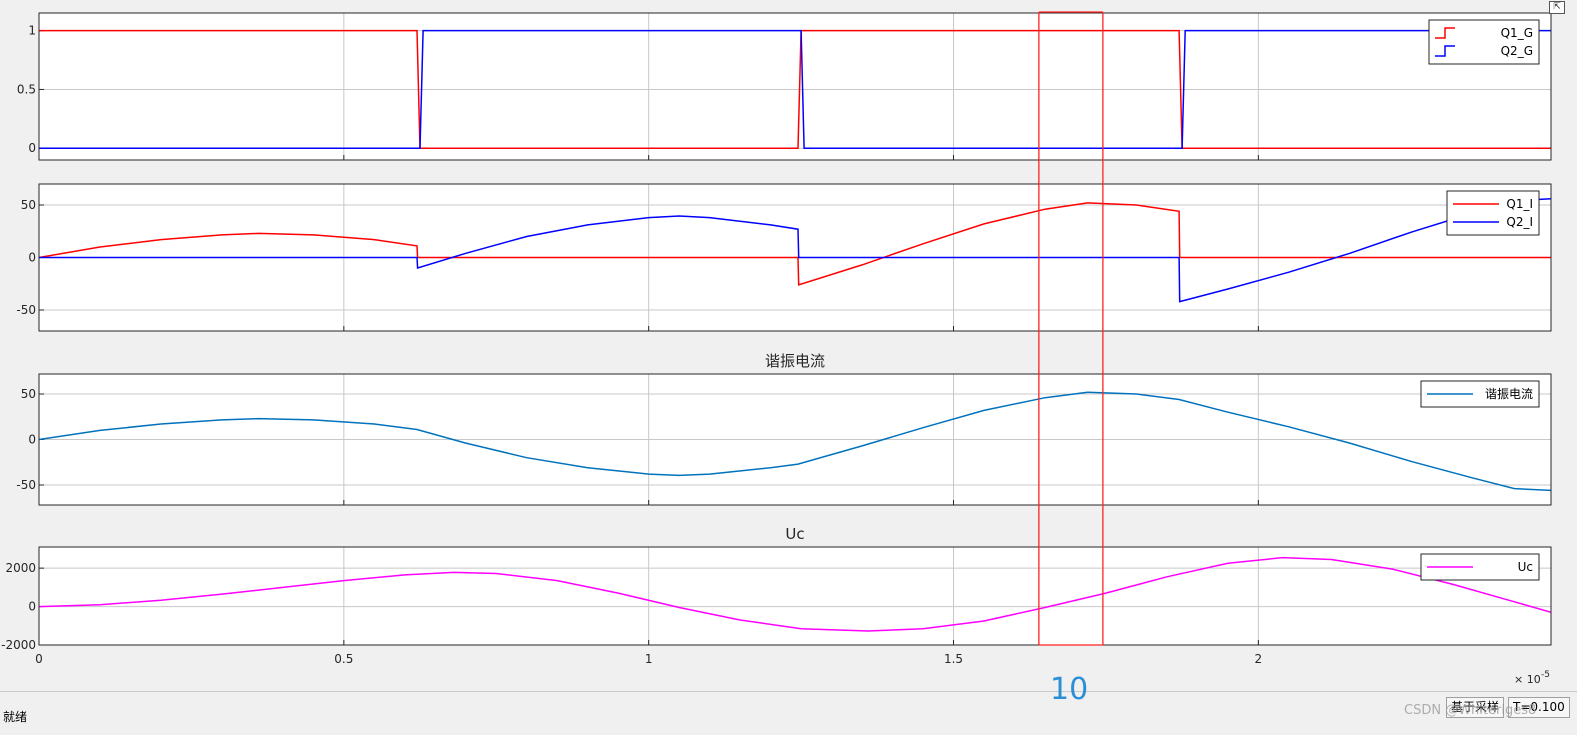  What do you see at coordinates (1527, 679) in the screenshot?
I see `x-exponent-label: × 10` at bounding box center [1527, 679].